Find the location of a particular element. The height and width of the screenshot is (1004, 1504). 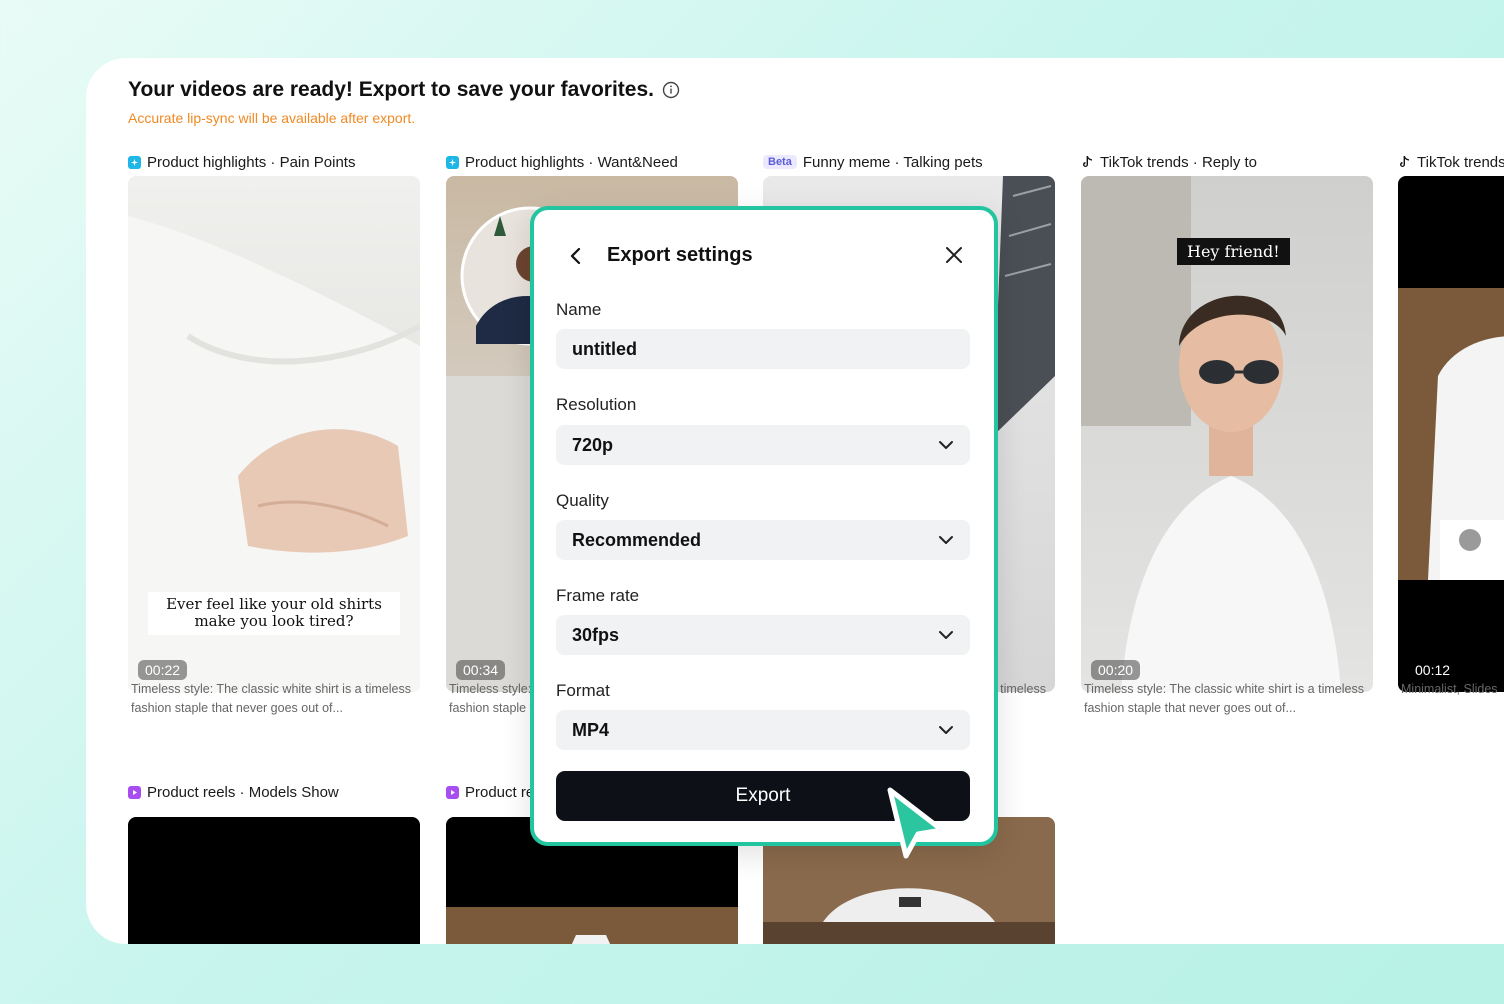

info-icon is located at coordinates (671, 90).